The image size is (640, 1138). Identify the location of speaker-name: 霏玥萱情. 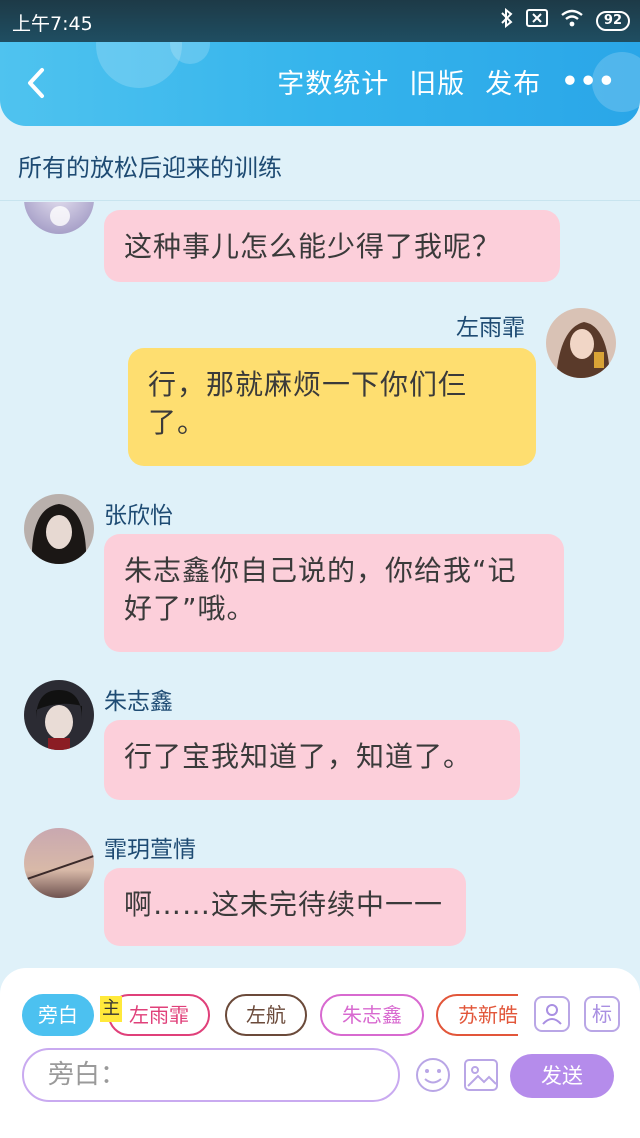
(150, 850).